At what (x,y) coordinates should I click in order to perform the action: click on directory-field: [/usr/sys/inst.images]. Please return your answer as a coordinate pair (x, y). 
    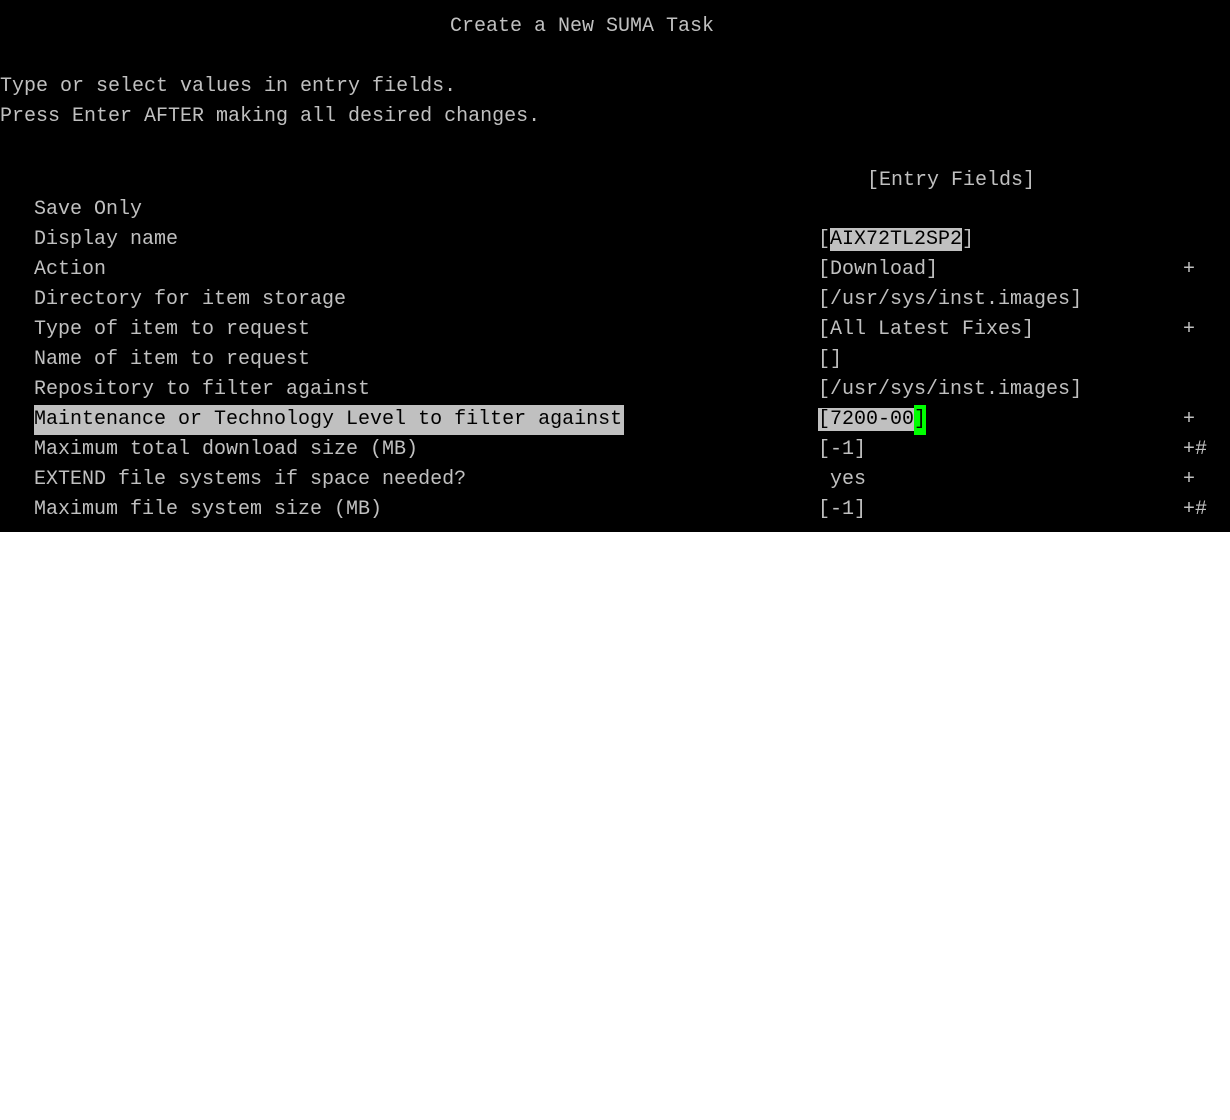
    Looking at the image, I should click on (950, 300).